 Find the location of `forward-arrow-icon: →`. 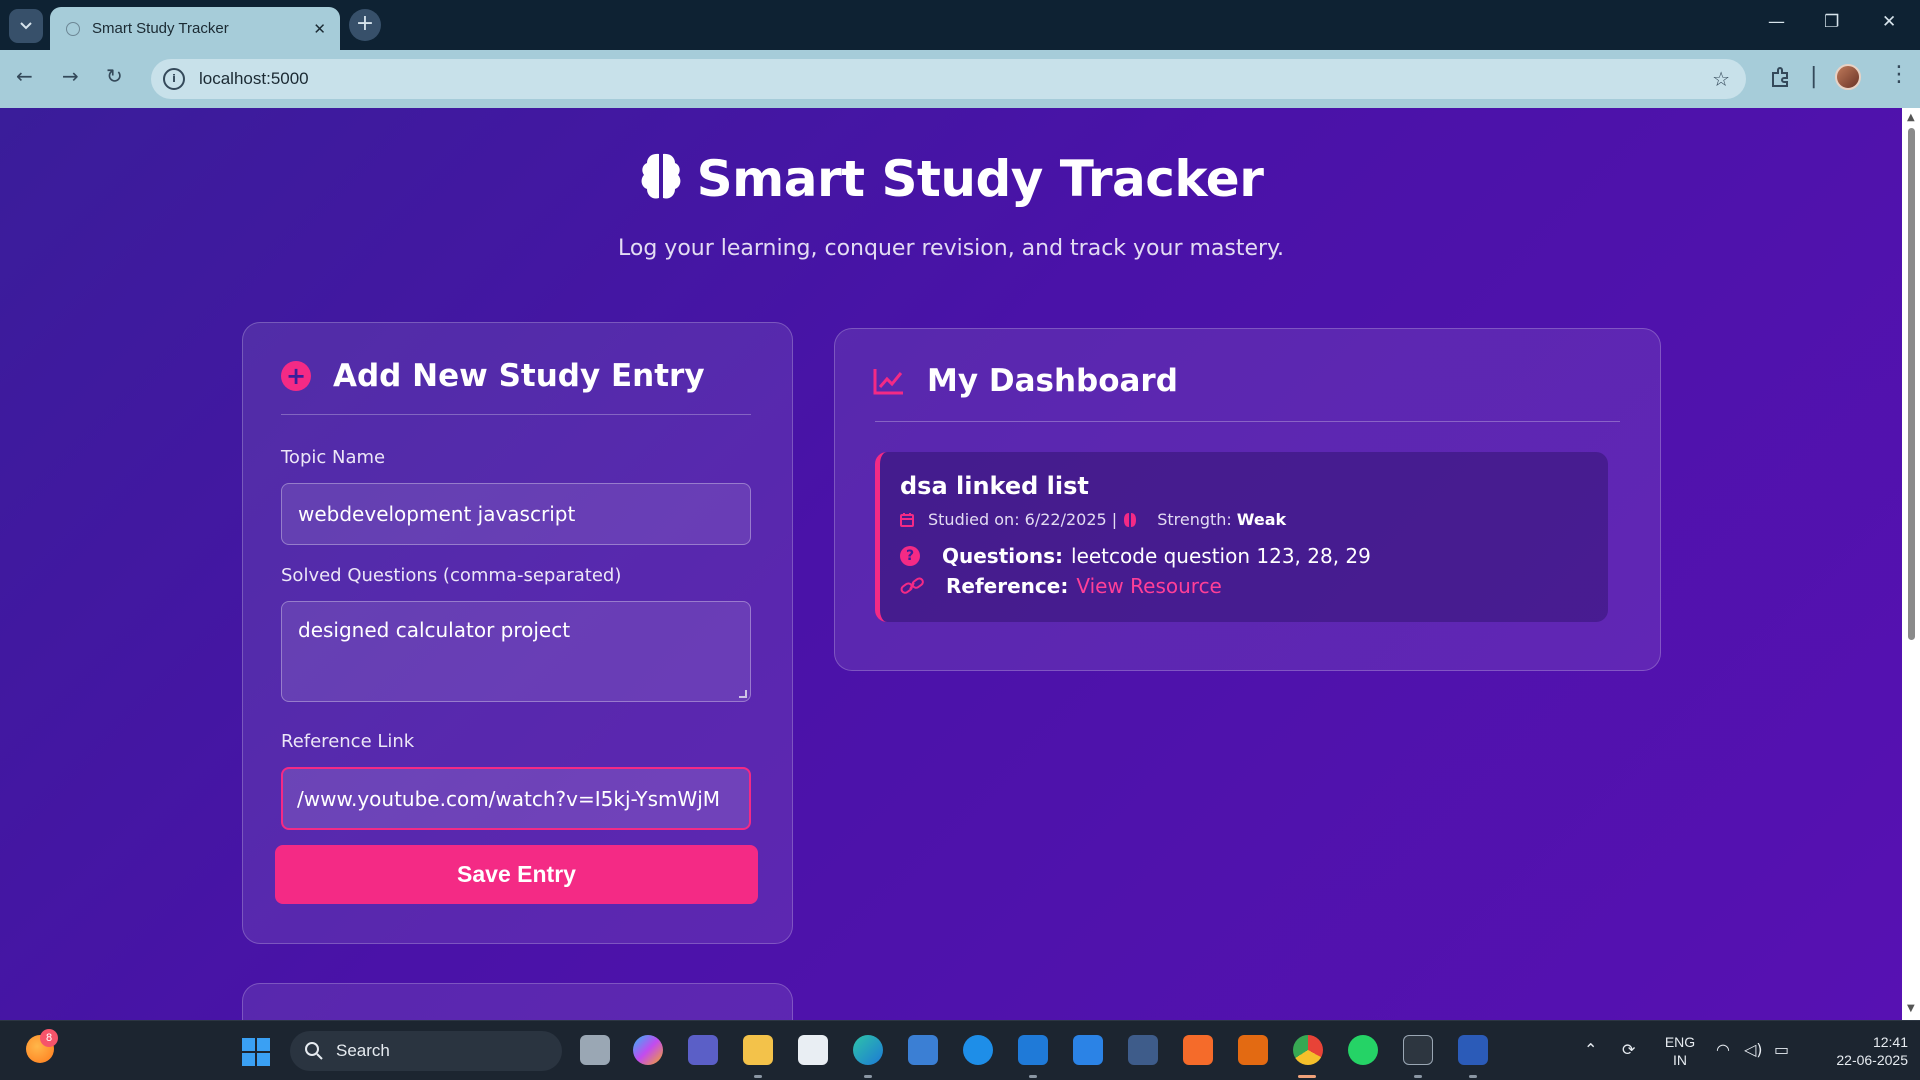

forward-arrow-icon: → is located at coordinates (70, 76).